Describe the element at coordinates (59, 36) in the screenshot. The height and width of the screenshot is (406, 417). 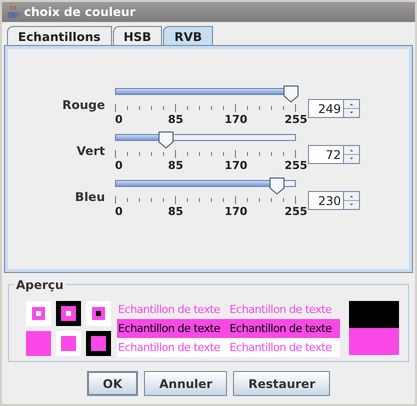
I see `tab: Echantillons` at that location.